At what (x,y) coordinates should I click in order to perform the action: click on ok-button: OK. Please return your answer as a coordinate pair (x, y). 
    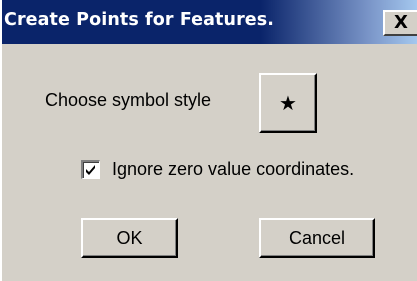
    Looking at the image, I should click on (129, 238).